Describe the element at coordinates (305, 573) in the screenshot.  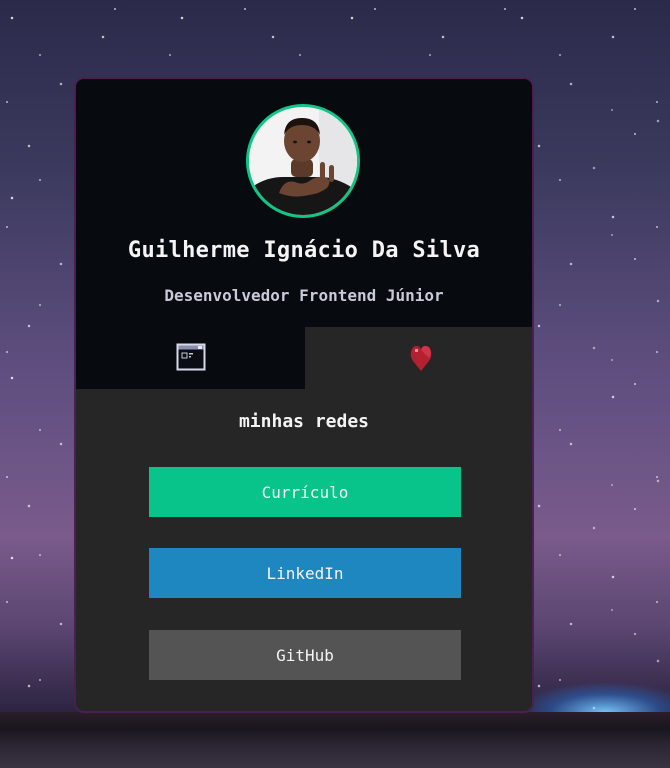
I see `linkedin-button: LinkedIn` at that location.